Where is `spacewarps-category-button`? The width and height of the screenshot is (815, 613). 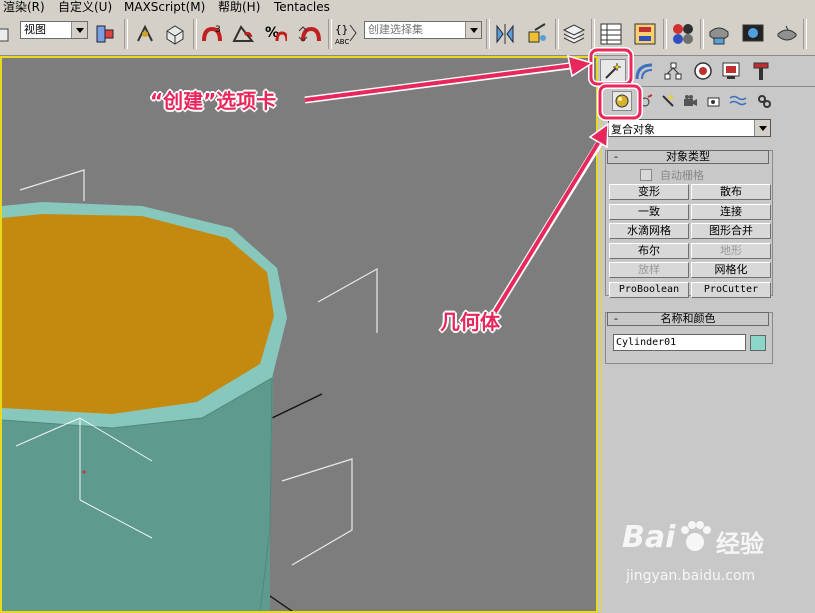 spacewarps-category-button is located at coordinates (738, 101).